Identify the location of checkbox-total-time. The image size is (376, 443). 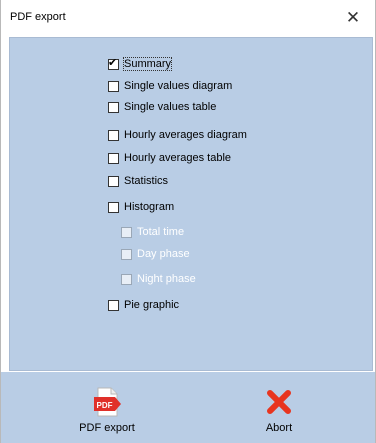
(126, 232).